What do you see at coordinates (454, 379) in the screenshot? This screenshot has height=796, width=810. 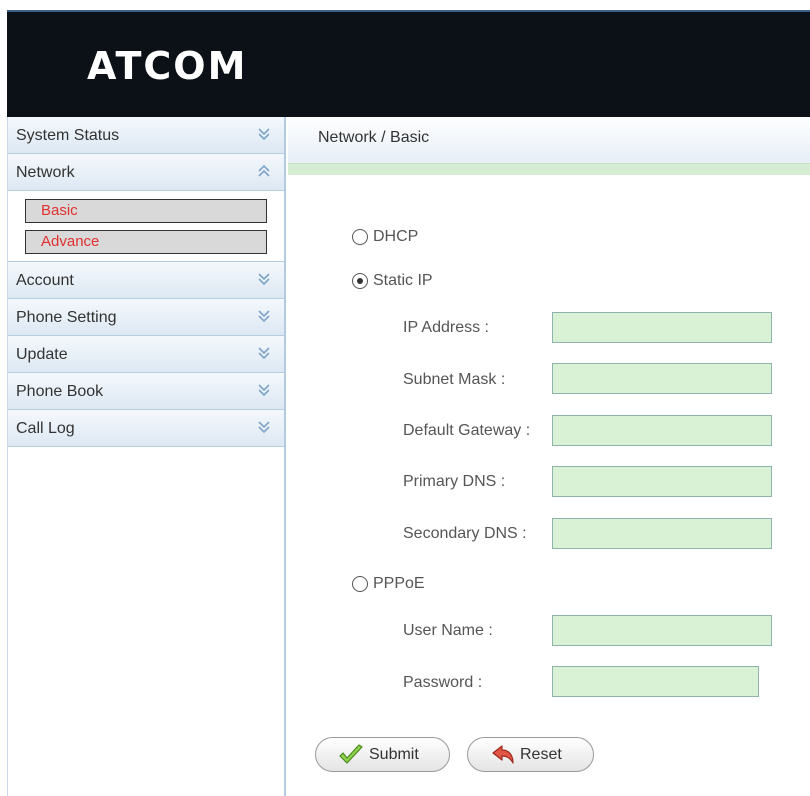 I see `subnet-mask-label: Subnet Mask :` at bounding box center [454, 379].